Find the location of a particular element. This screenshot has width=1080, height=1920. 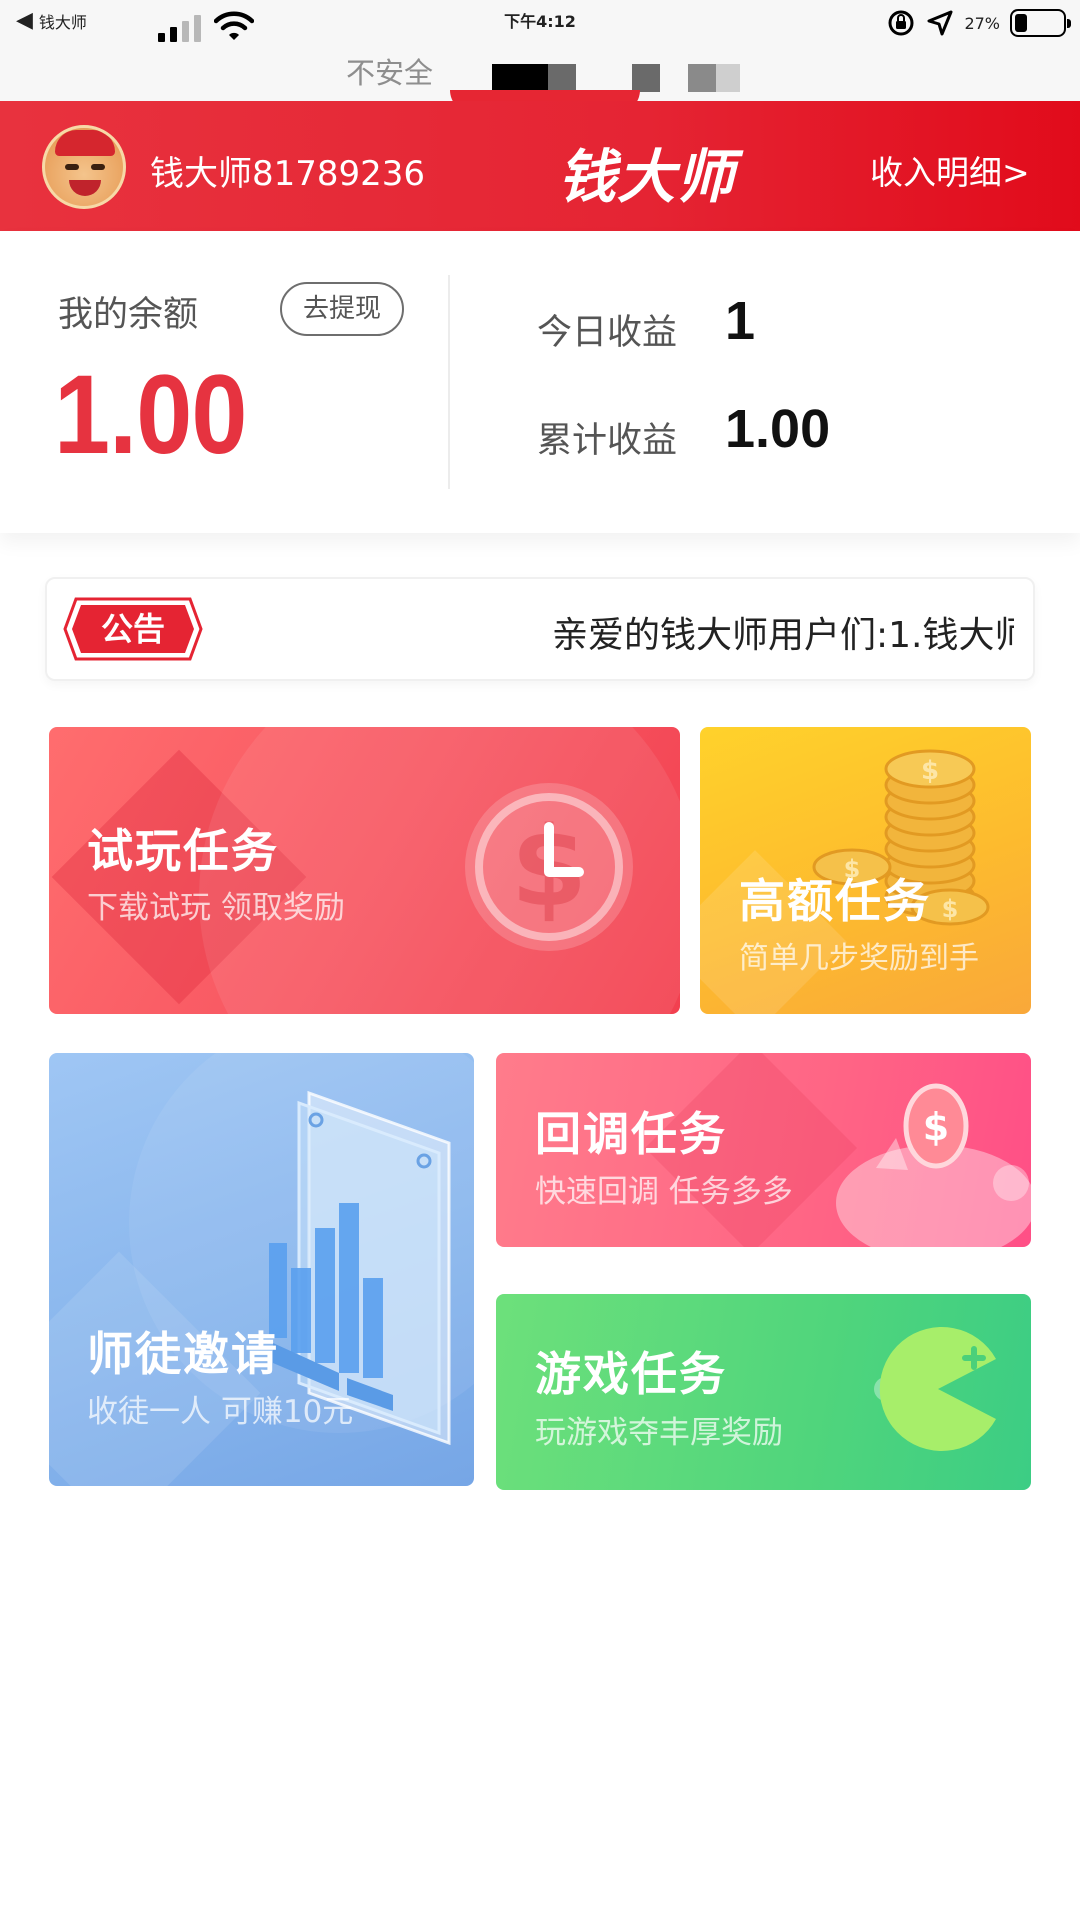

income-detail-link: 收入明细> is located at coordinates (950, 170).